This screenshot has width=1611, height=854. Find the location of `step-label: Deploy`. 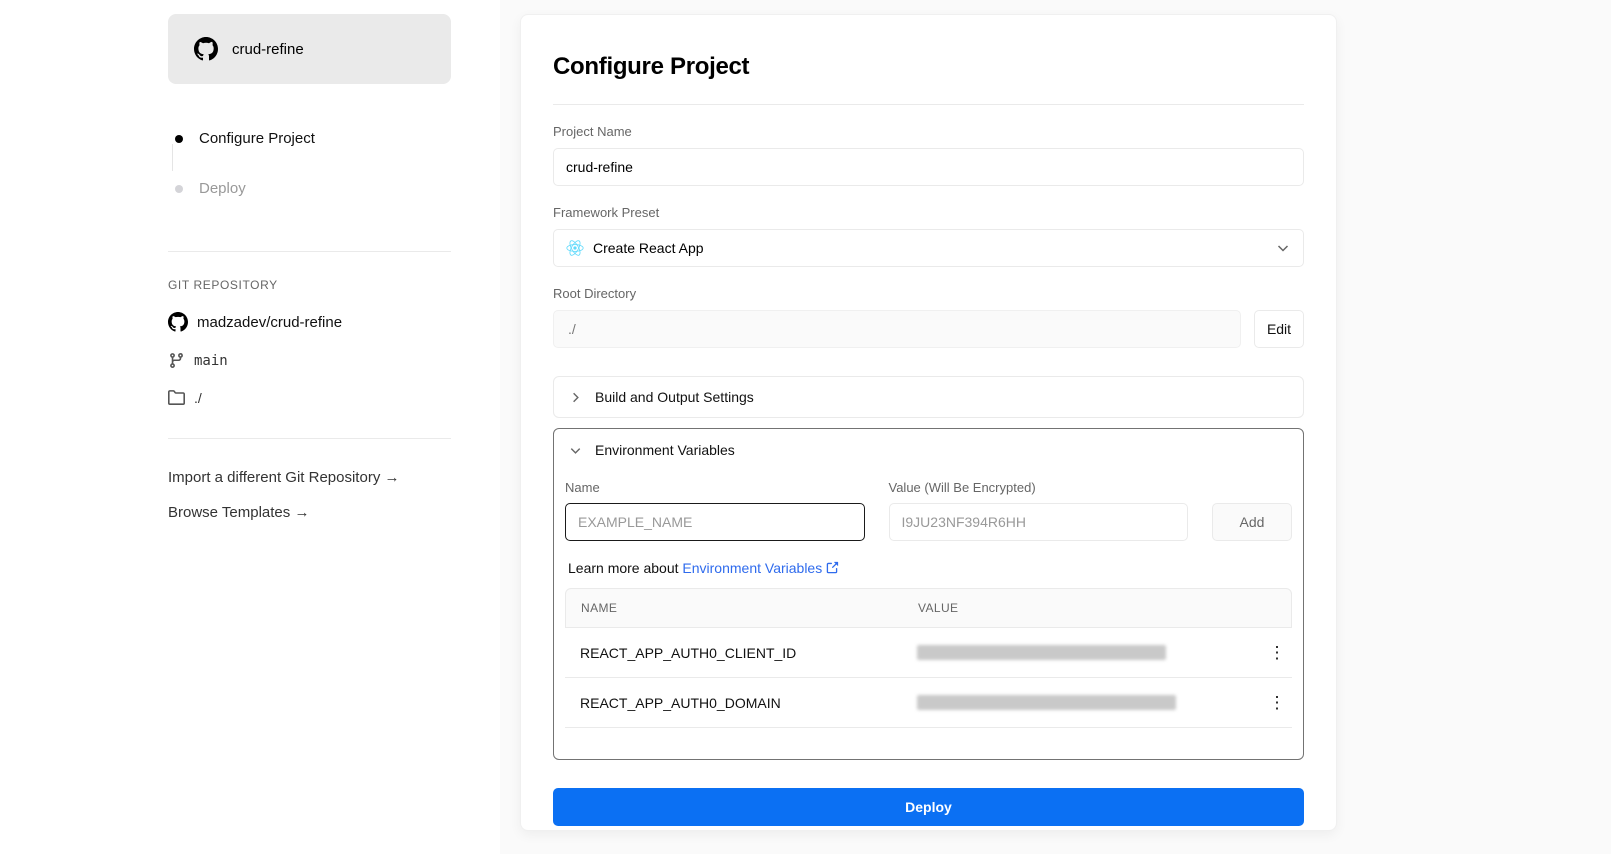

step-label: Deploy is located at coordinates (222, 188).